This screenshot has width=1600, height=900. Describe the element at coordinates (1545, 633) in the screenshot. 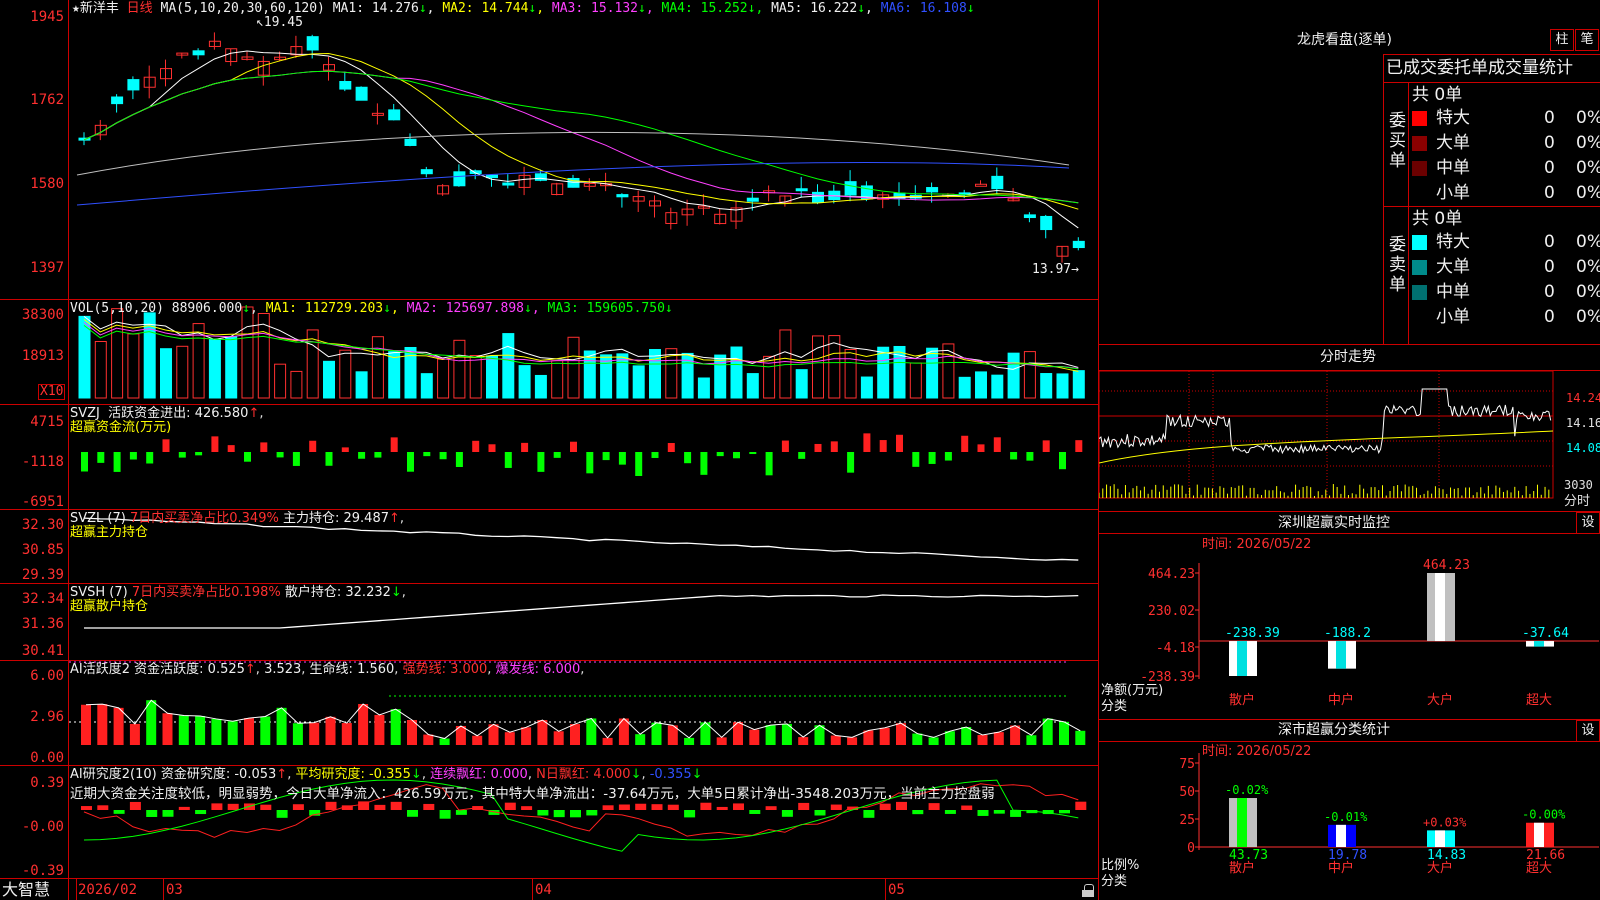

I see `bar-value-label: -37.64` at that location.